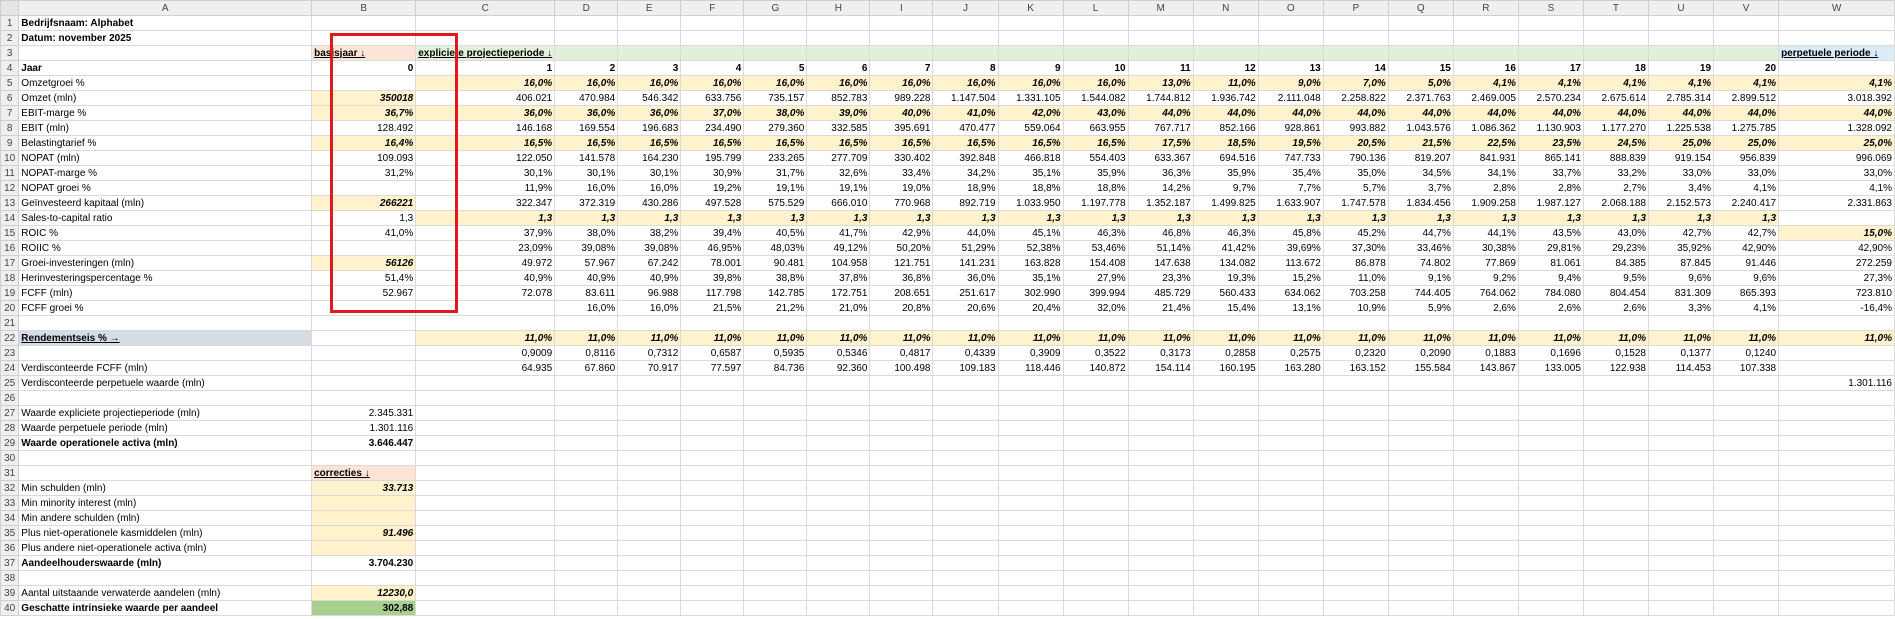 The width and height of the screenshot is (1895, 619). What do you see at coordinates (1485, 548) in the screenshot?
I see `cell-r36` at bounding box center [1485, 548].